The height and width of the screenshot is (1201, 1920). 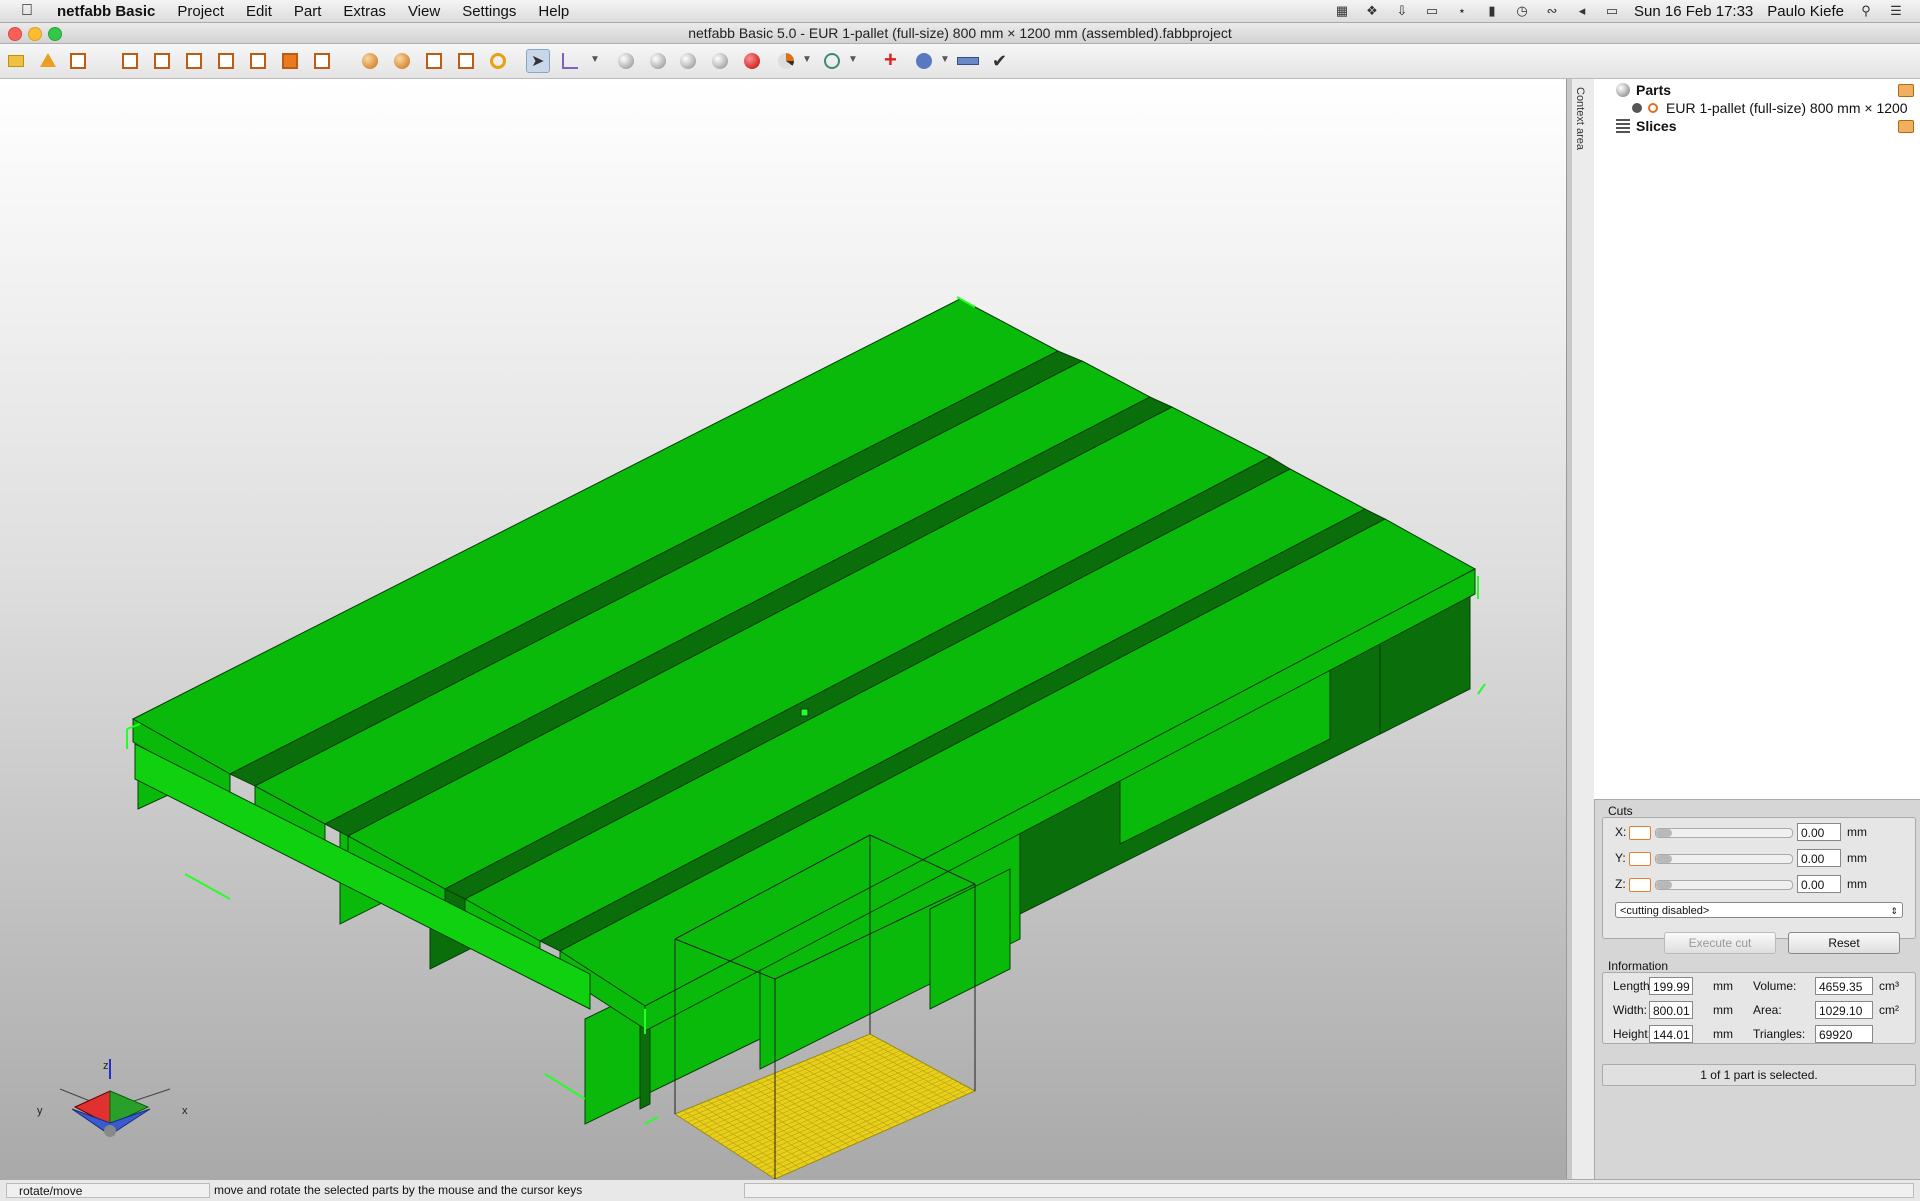 I want to click on volume-icon: ◂, so click(x=1582, y=11).